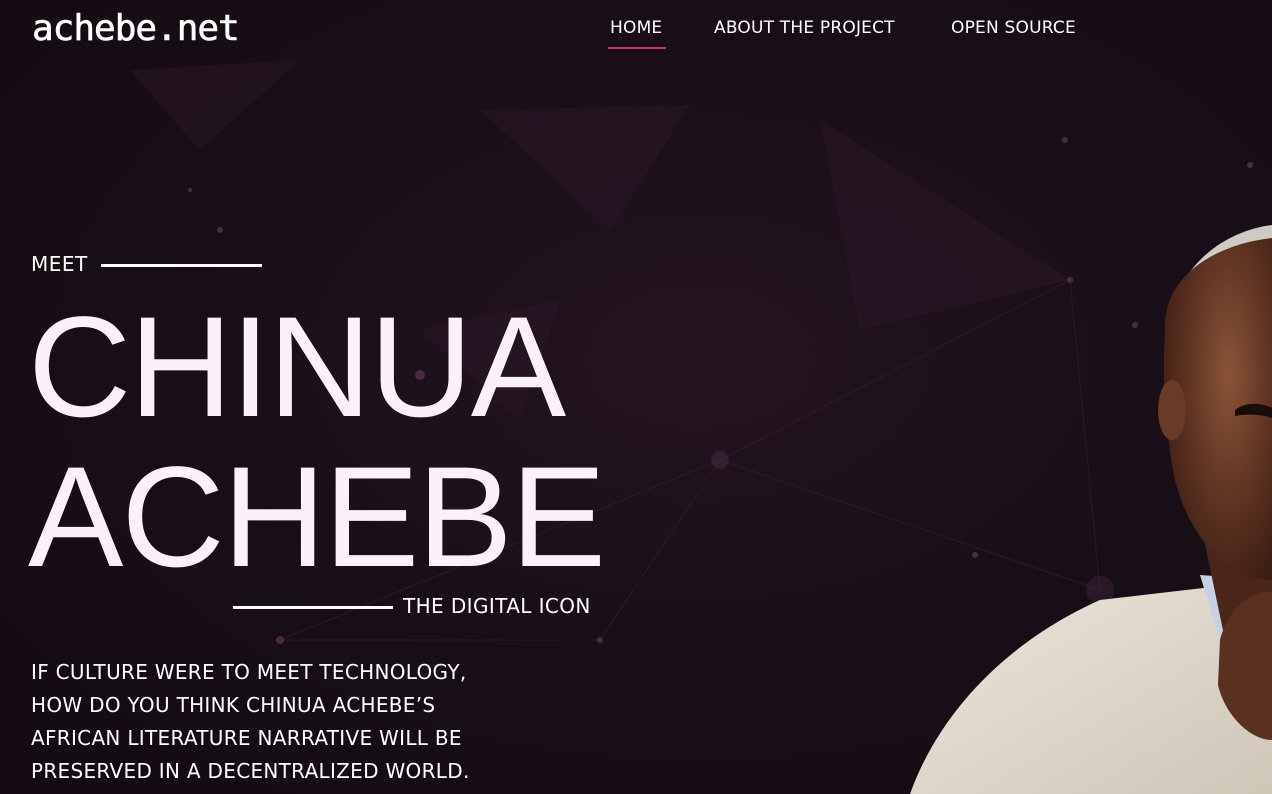  What do you see at coordinates (250, 771) in the screenshot?
I see `lead-line: PRESERVED IN A DECENTRALIZED WORLD.` at bounding box center [250, 771].